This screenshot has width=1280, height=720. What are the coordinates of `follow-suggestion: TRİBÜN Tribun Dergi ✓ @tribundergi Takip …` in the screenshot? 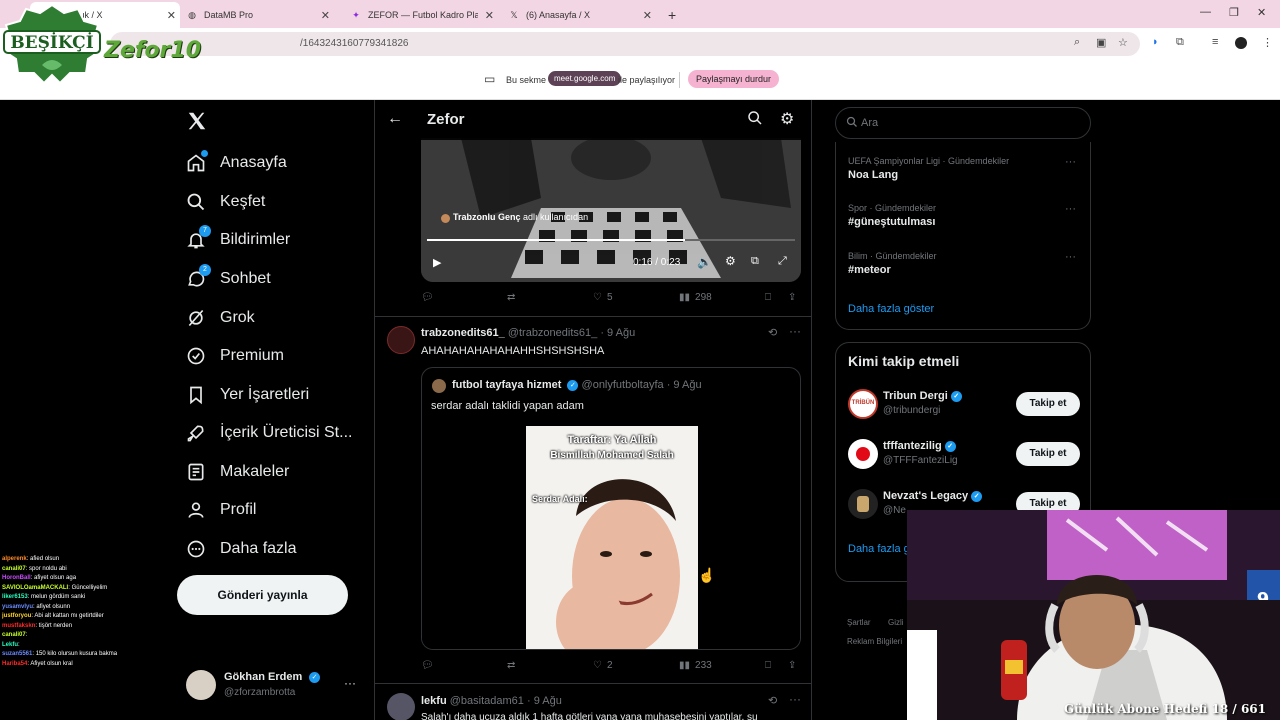 It's located at (964, 407).